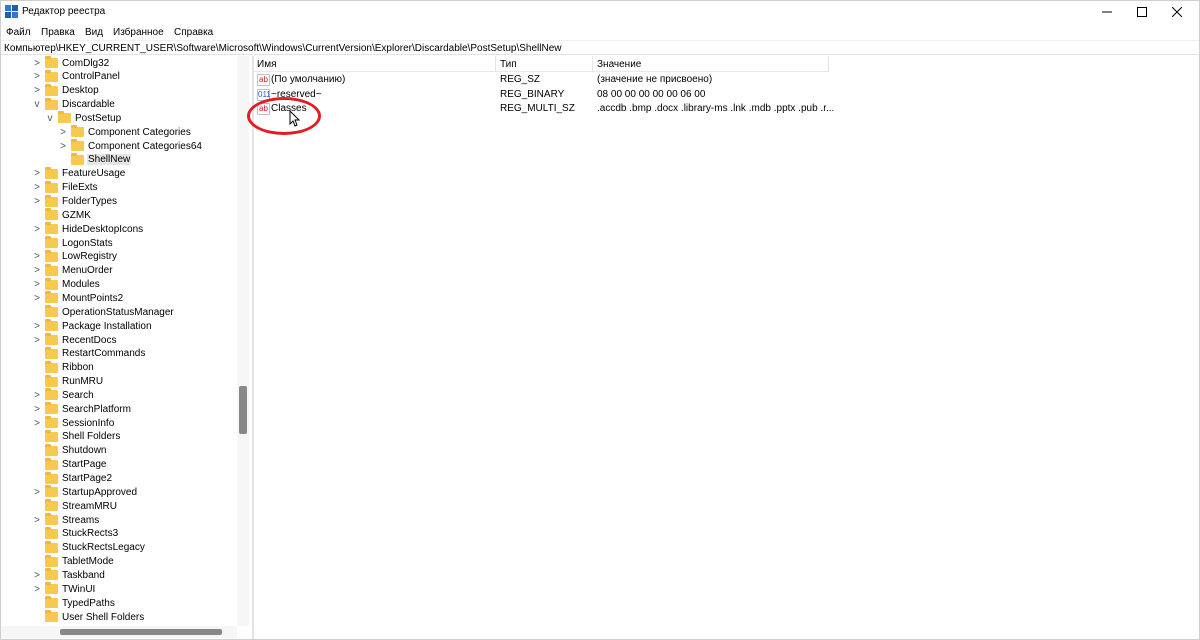  I want to click on tree-item: > Taskband, so click(69, 575).